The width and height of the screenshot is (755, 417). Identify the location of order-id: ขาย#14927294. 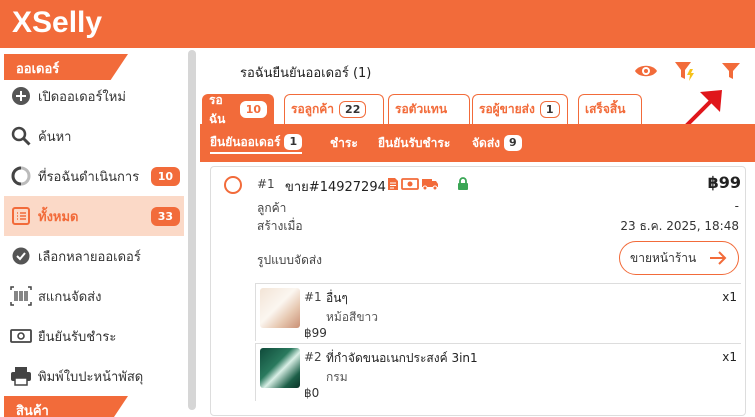
(335, 187).